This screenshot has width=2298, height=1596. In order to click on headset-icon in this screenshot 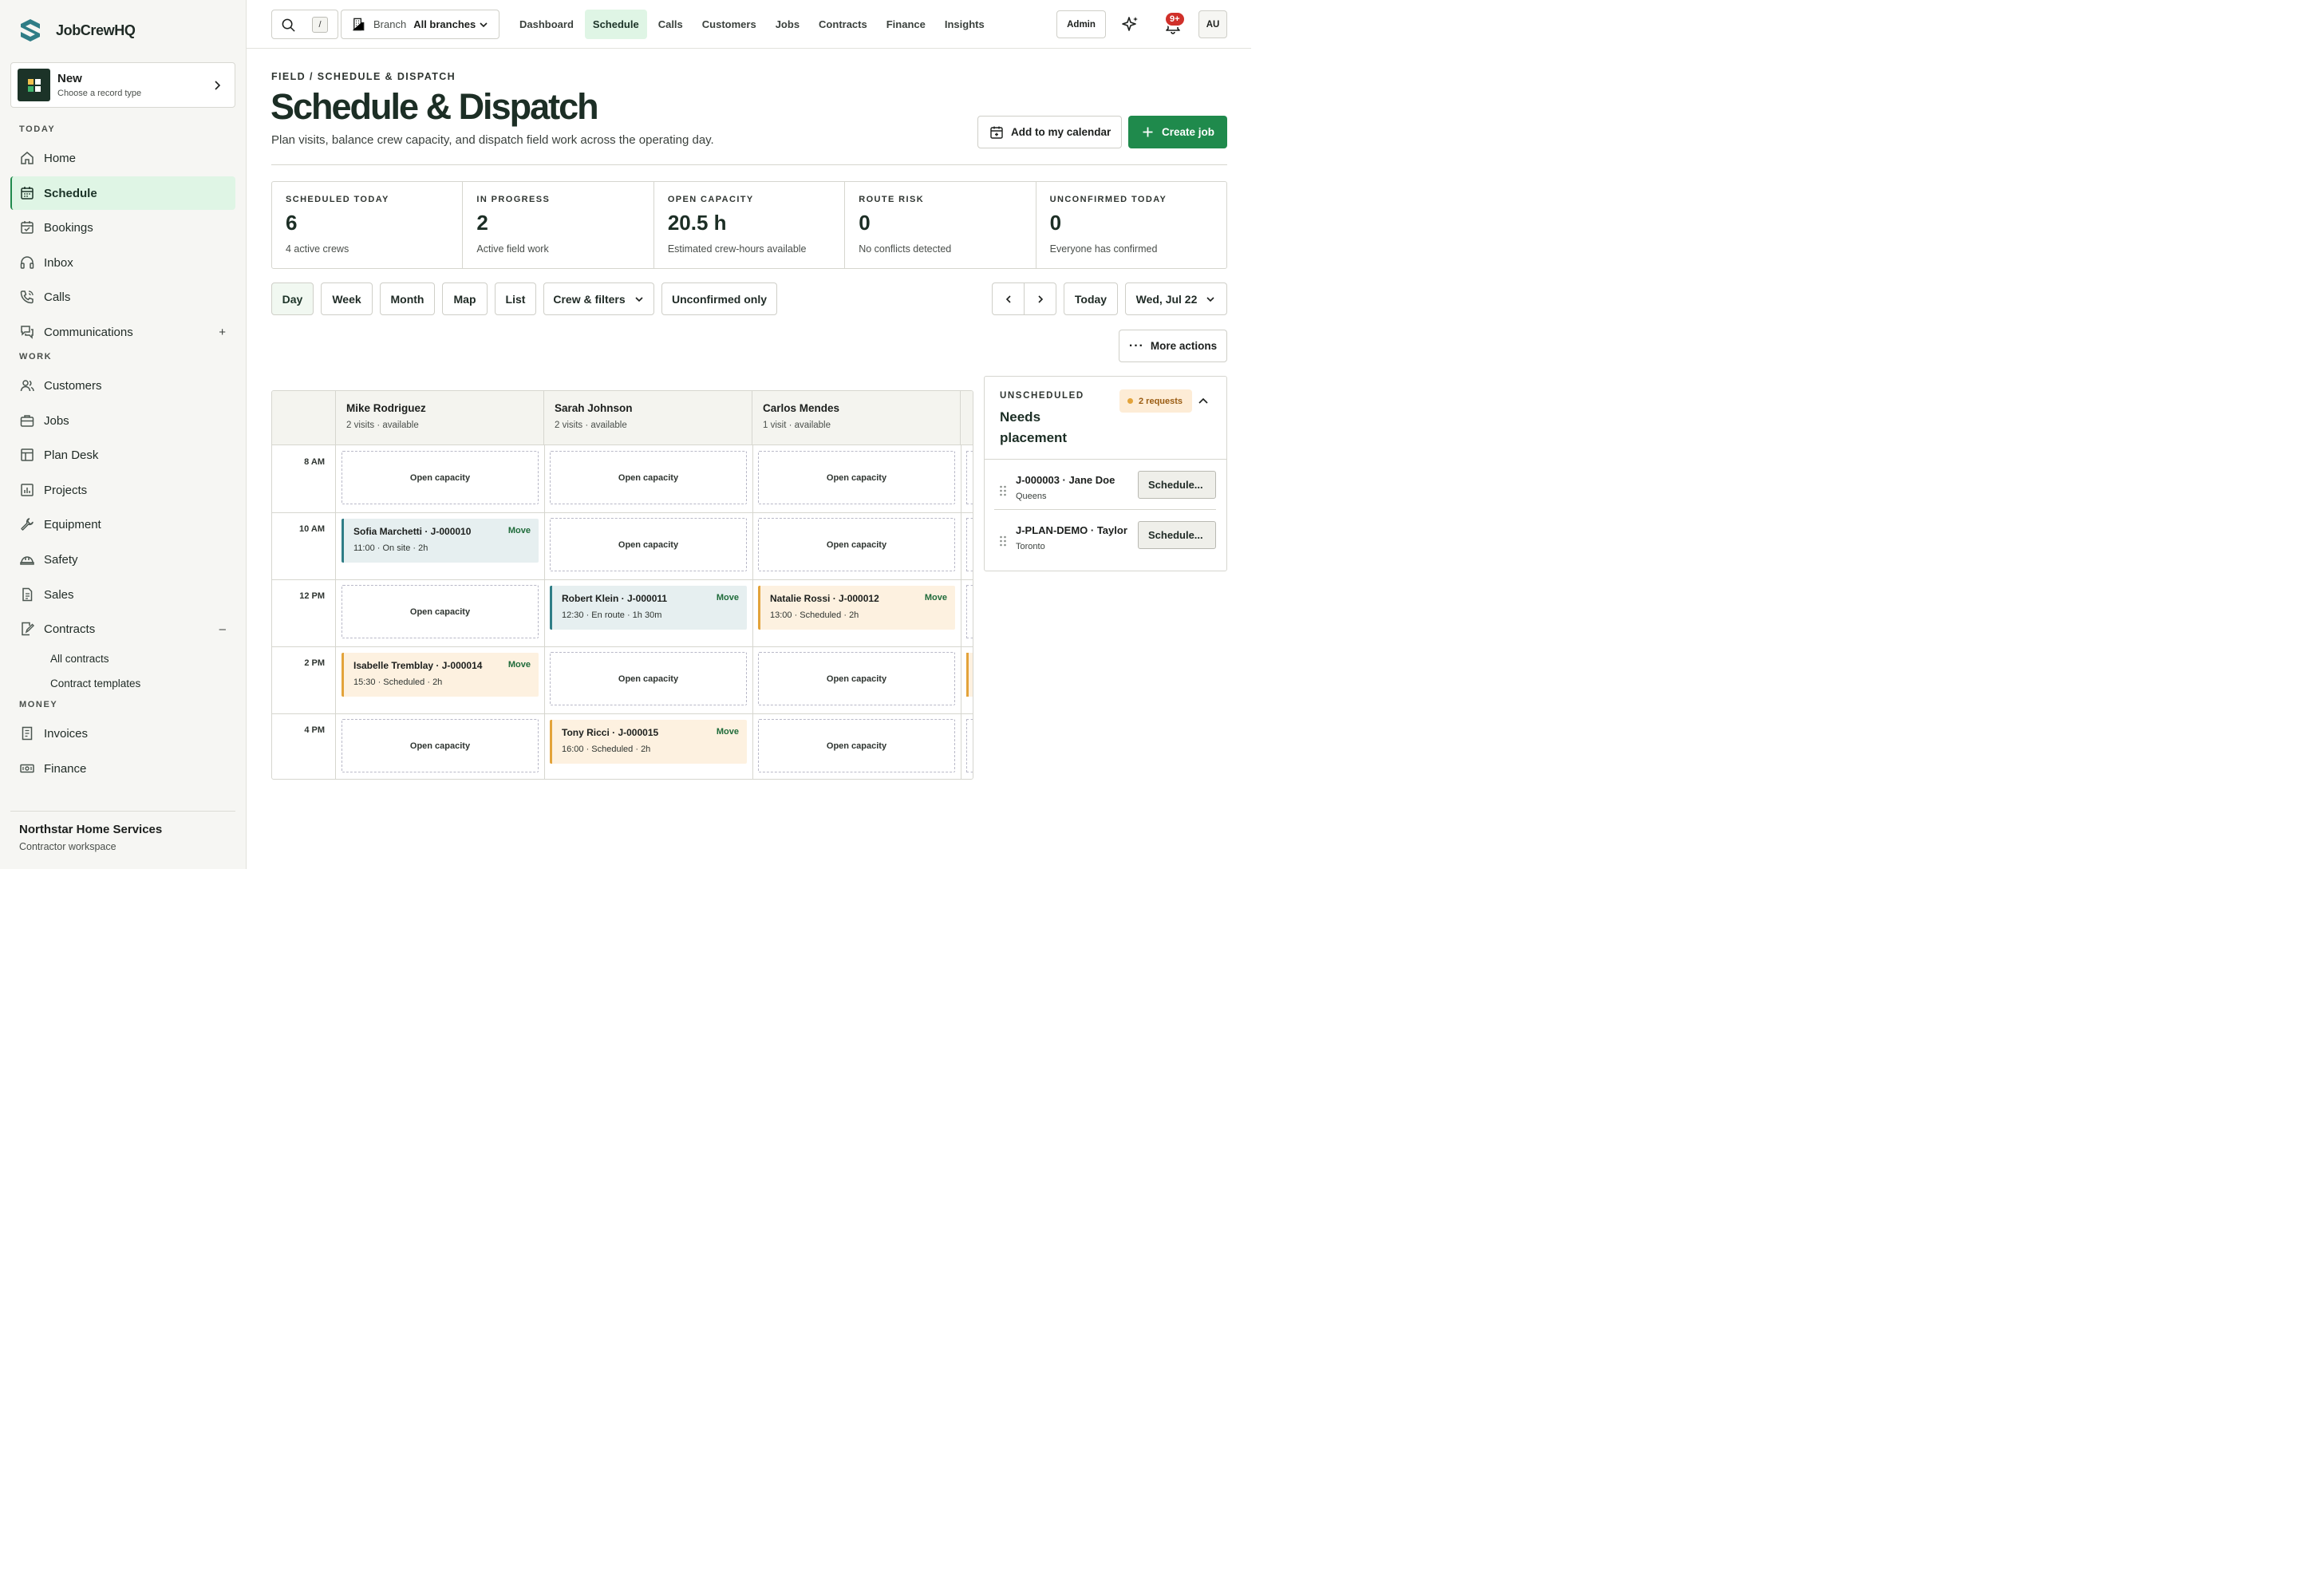, I will do `click(27, 262)`.